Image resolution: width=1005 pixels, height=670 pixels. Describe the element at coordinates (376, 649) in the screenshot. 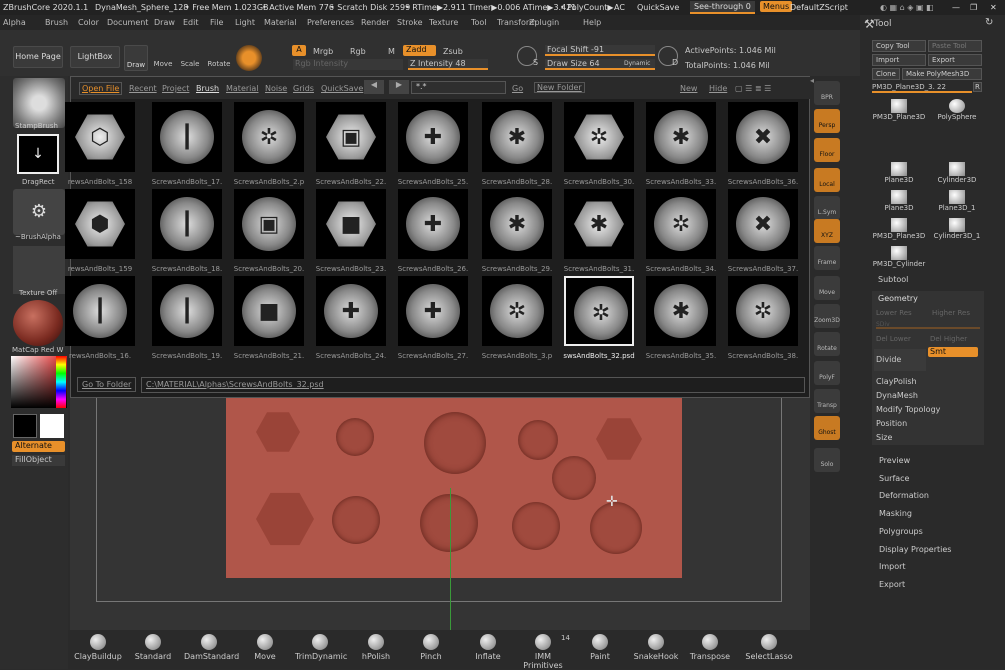

I see `brush-hpolish: hPolish` at that location.